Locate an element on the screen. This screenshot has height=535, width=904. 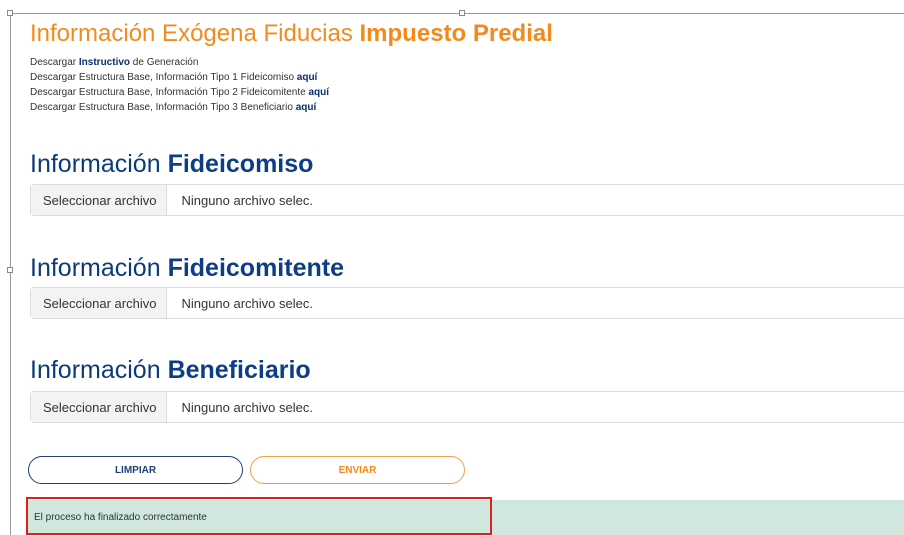
download-suffix: de Generación is located at coordinates (164, 62).